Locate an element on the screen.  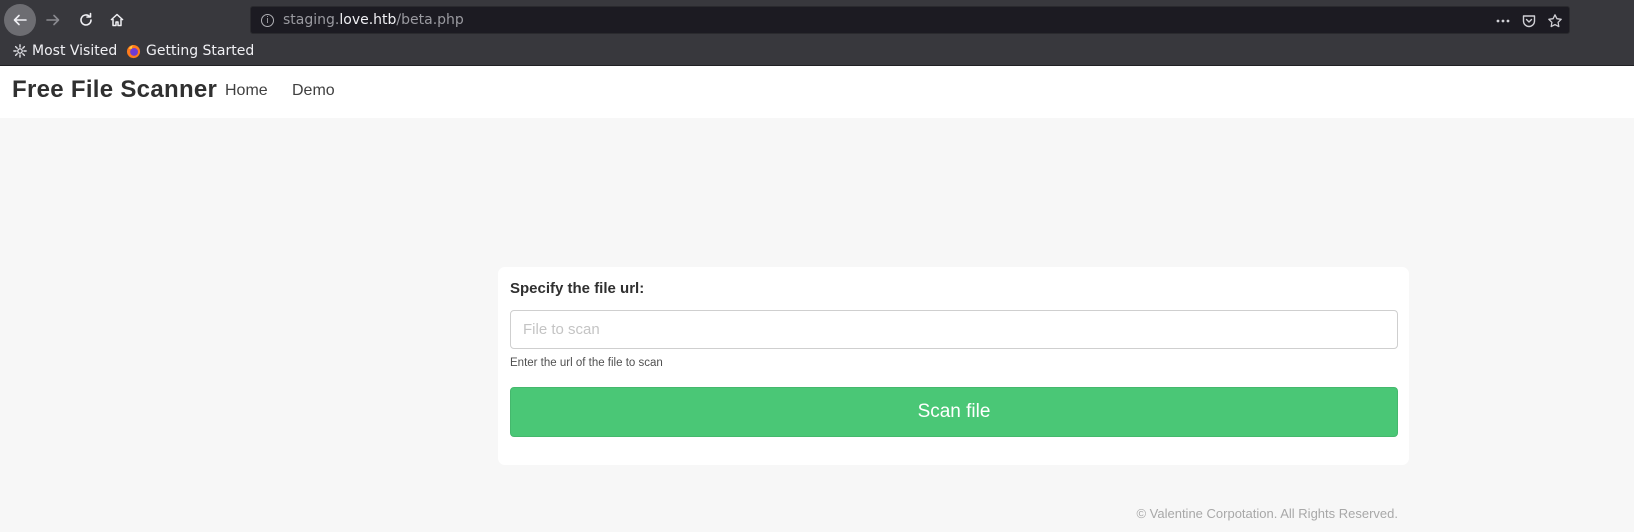
file-url-label: Specify the file url: is located at coordinates (577, 288).